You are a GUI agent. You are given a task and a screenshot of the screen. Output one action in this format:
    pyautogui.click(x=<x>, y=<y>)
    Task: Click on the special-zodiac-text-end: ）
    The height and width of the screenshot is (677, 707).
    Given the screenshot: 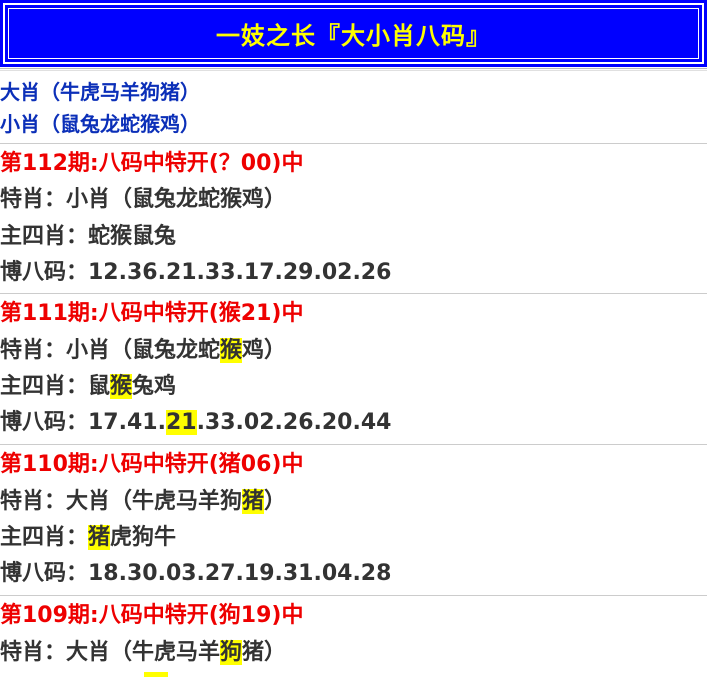 What is the action you would take?
    pyautogui.click(x=275, y=501)
    